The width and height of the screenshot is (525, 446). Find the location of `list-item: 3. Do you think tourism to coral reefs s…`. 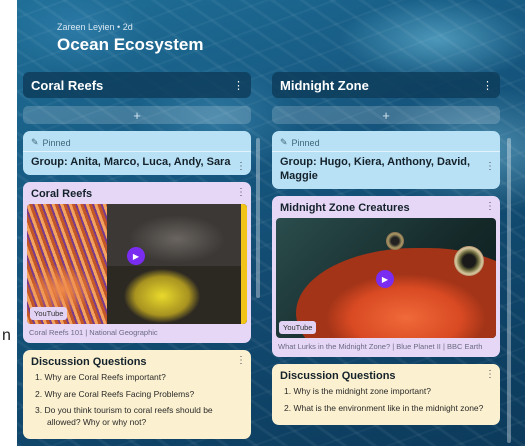

list-item: 3. Do you think tourism to coral reefs s… is located at coordinates (124, 416).